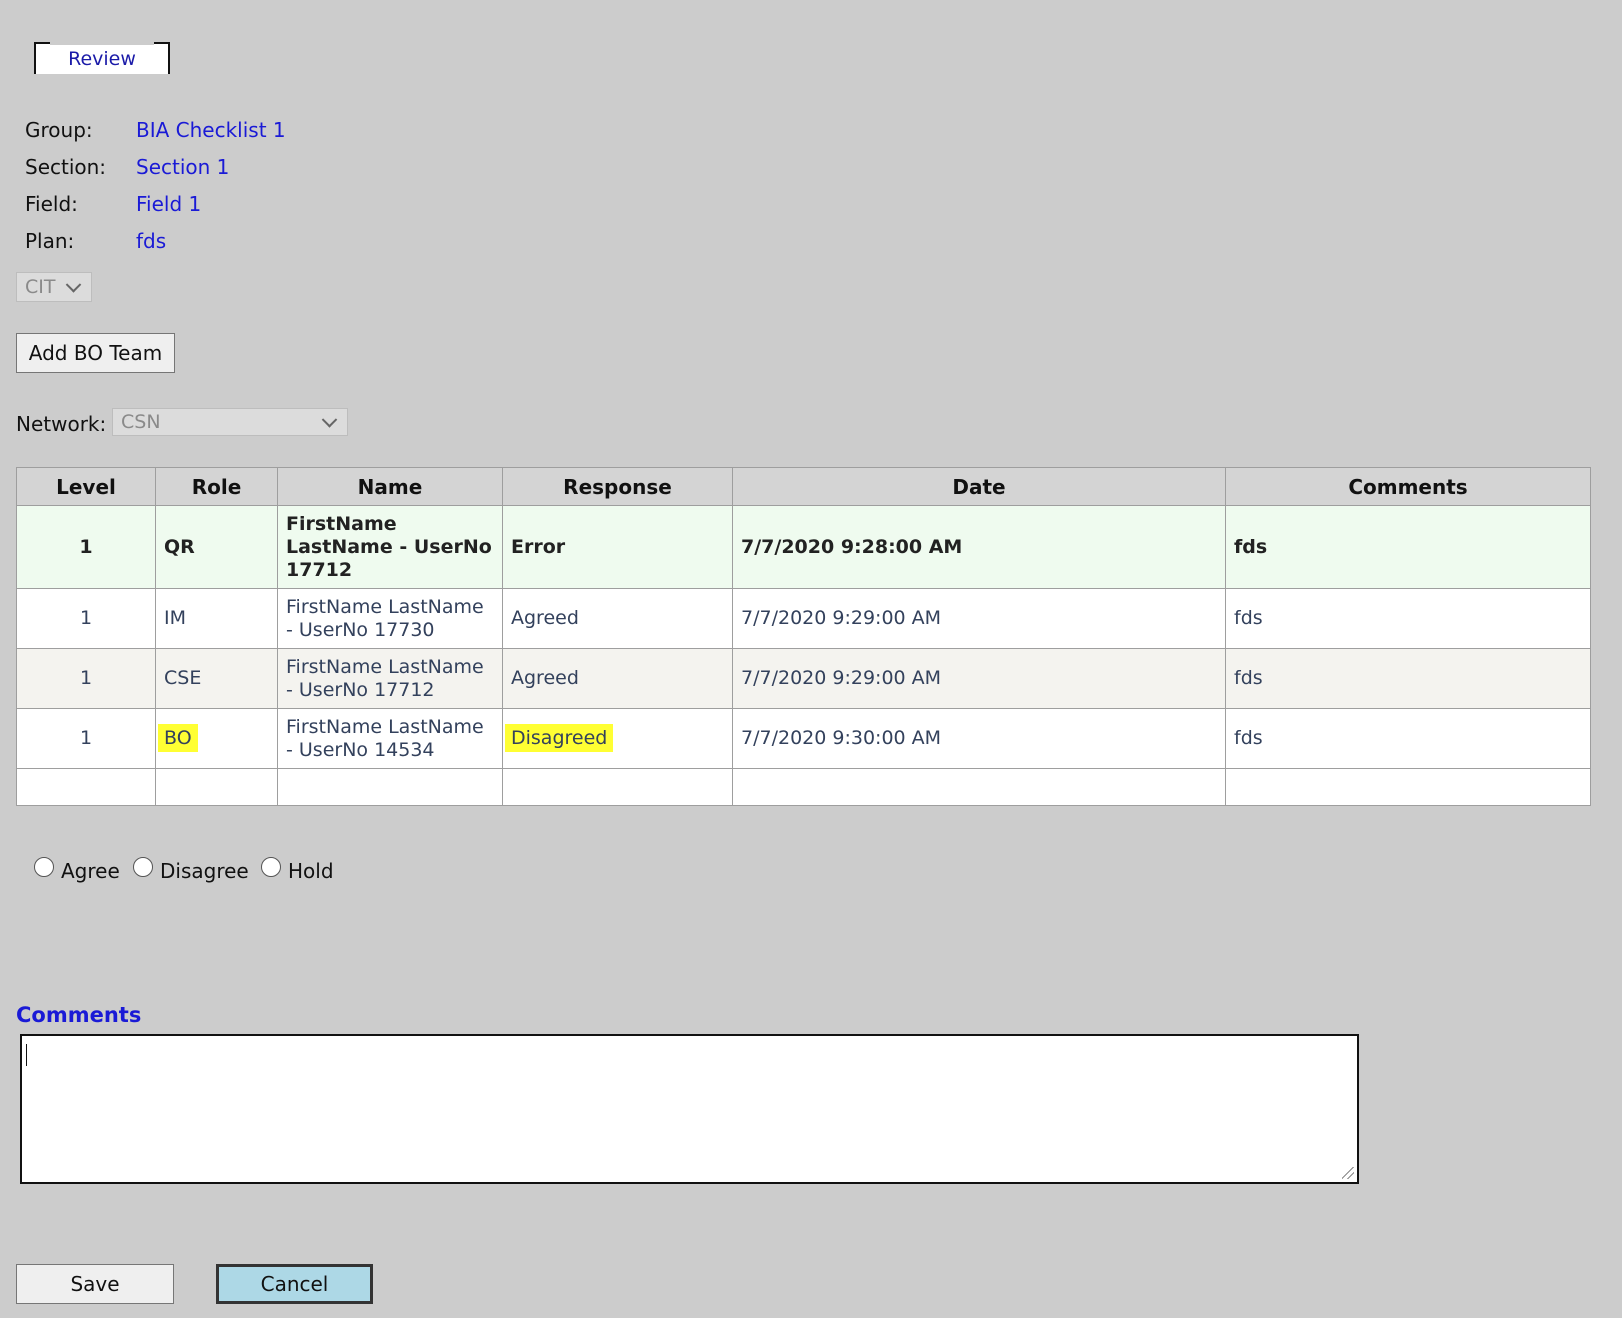 The image size is (1622, 1318). Describe the element at coordinates (143, 867) in the screenshot. I see `radio-disagree` at that location.